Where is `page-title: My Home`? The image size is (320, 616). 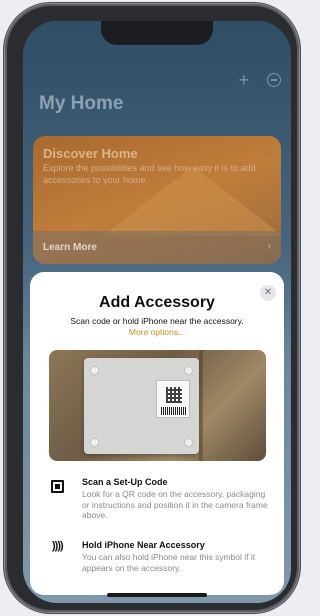 page-title: My Home is located at coordinates (81, 103).